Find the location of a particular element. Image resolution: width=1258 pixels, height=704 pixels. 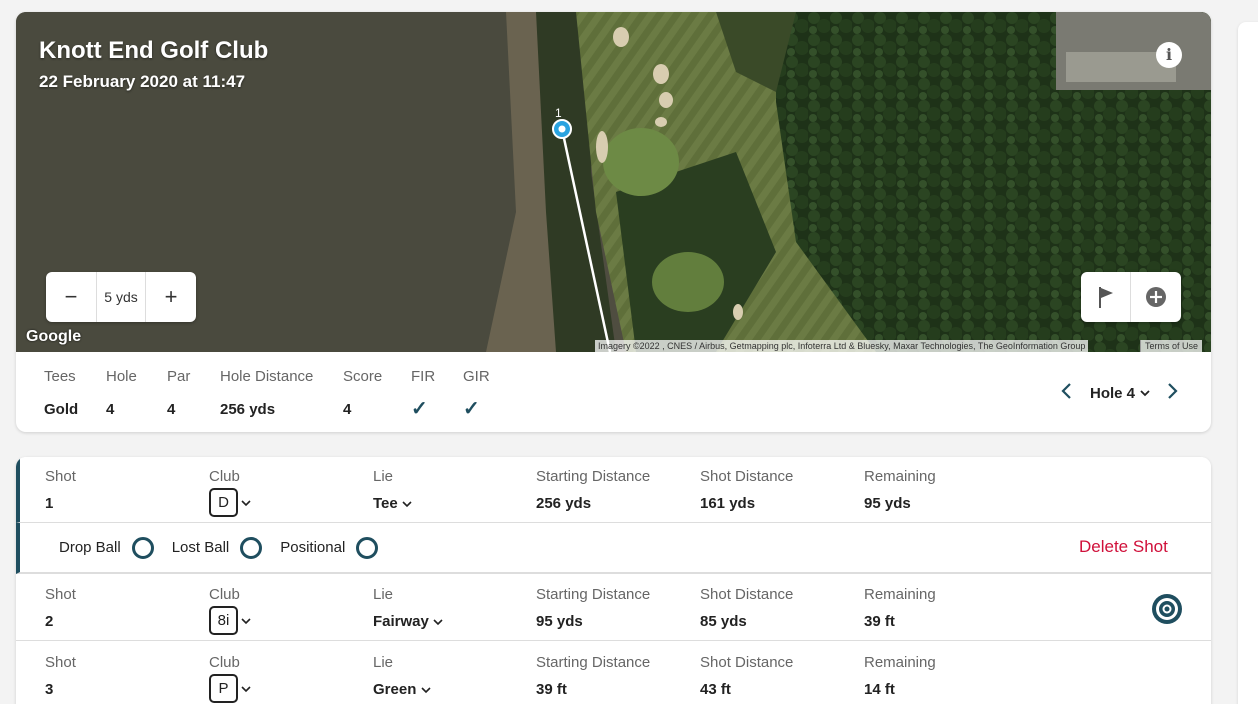

chevron-right-icon is located at coordinates (1173, 391).